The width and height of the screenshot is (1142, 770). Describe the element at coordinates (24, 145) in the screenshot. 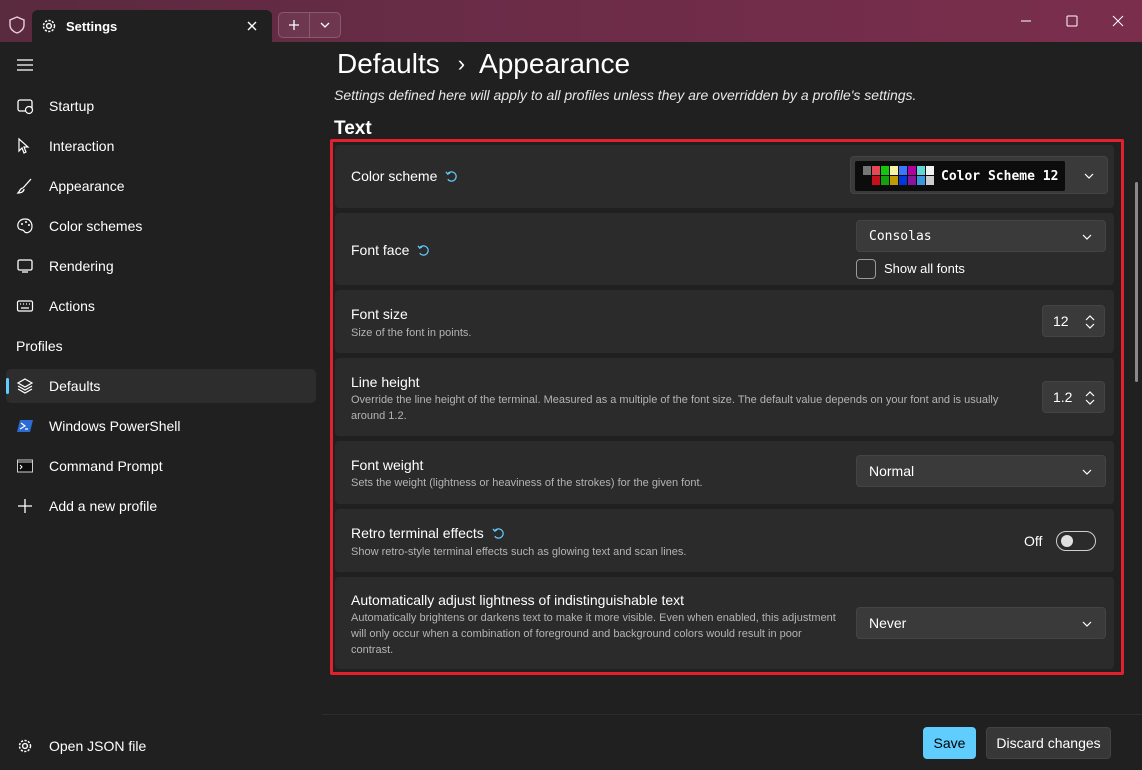

I see `interaction-icon` at that location.